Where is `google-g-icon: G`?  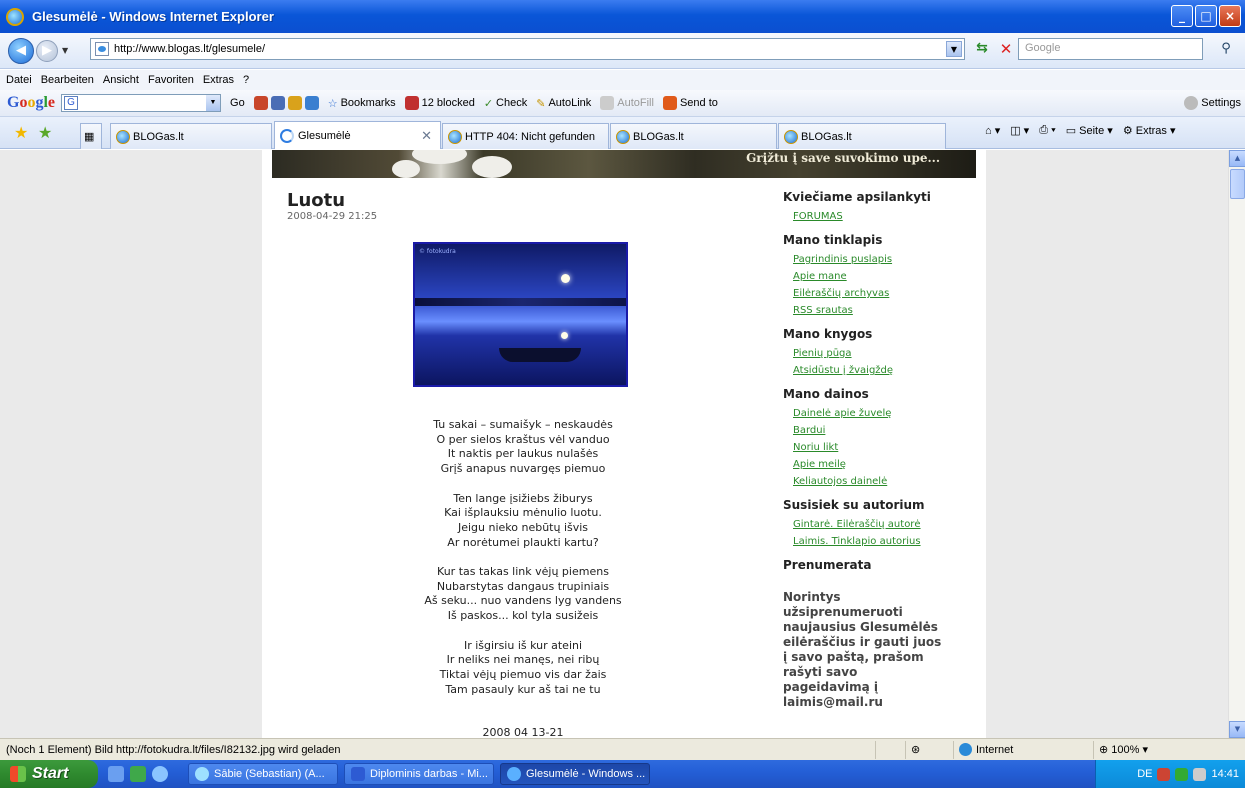
google-g-icon: G is located at coordinates (71, 103).